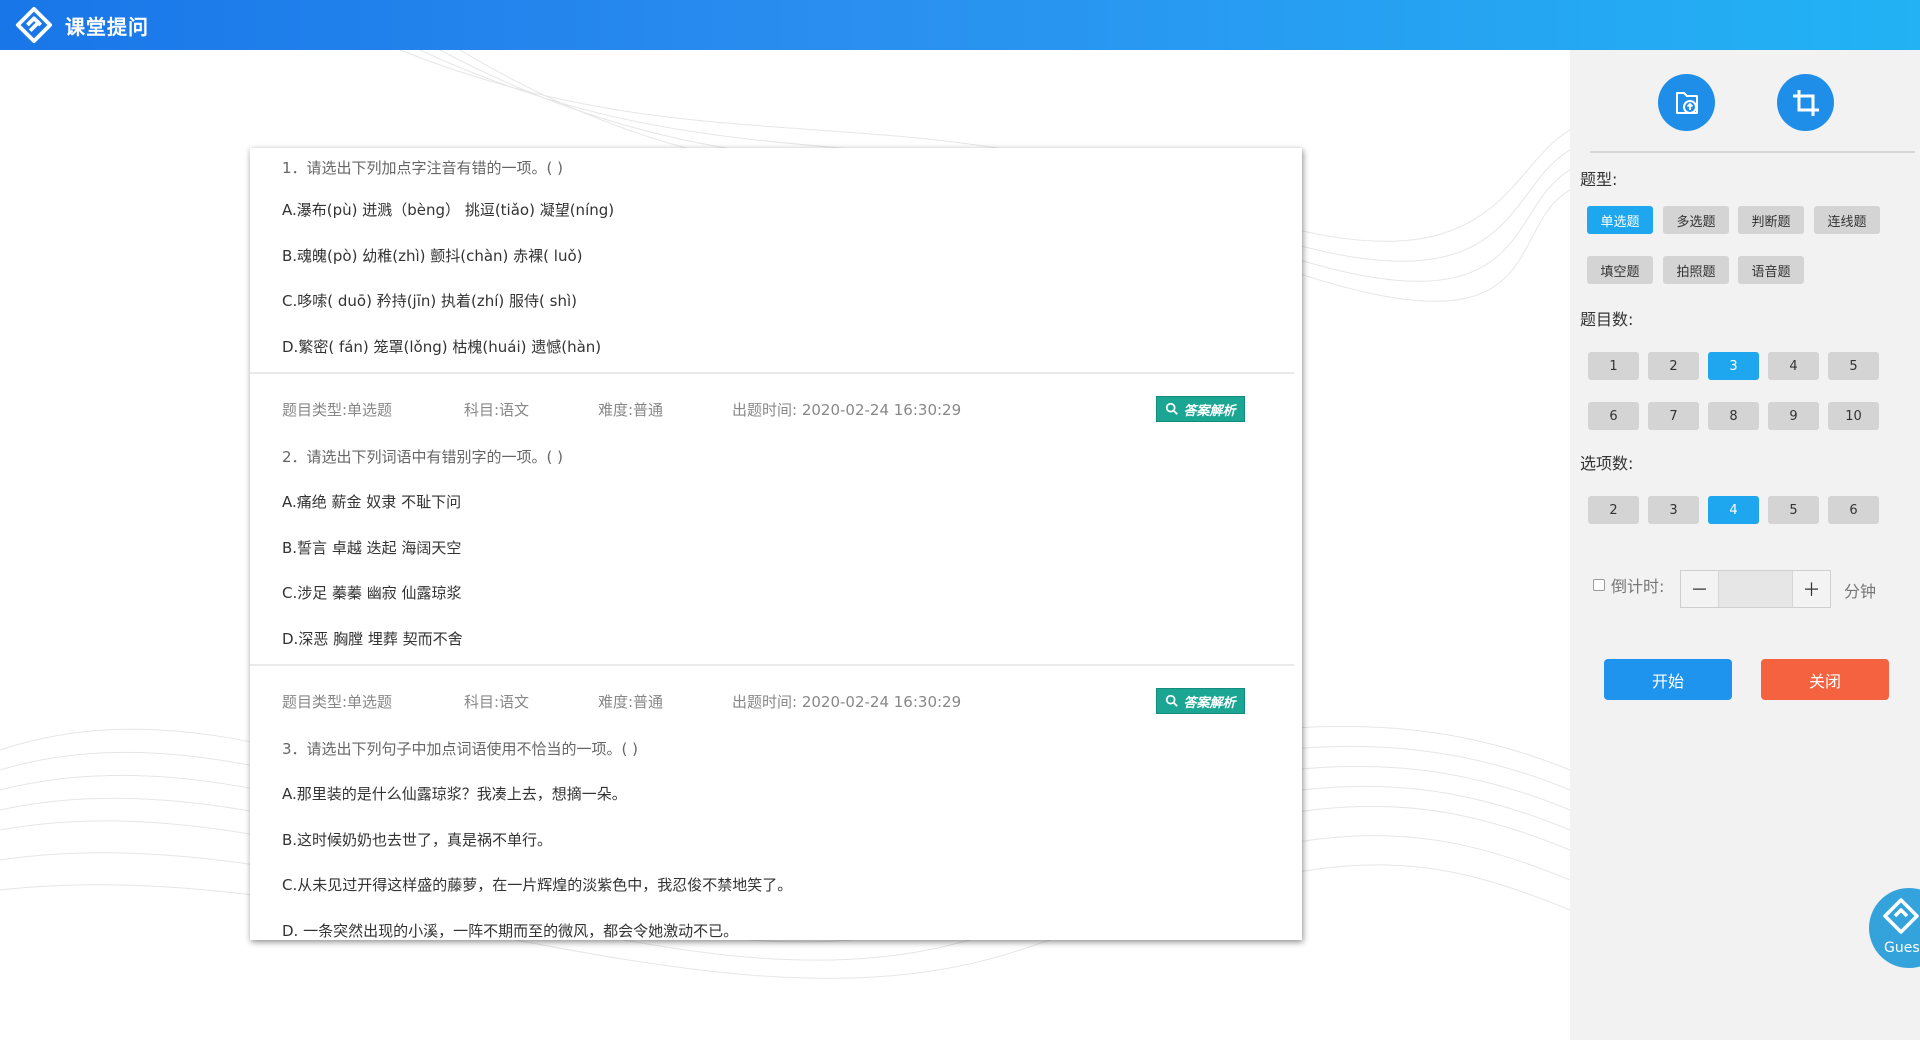 This screenshot has width=1920, height=1040. I want to click on question-option: C.哆嗦( duō) 矜持(jīn) 执着(zhí) 服侍( shì), so click(429, 301).